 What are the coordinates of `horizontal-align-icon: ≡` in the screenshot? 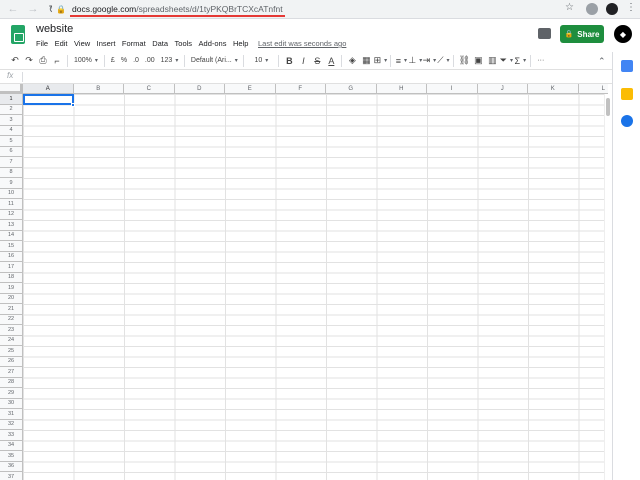 It's located at (401, 61).